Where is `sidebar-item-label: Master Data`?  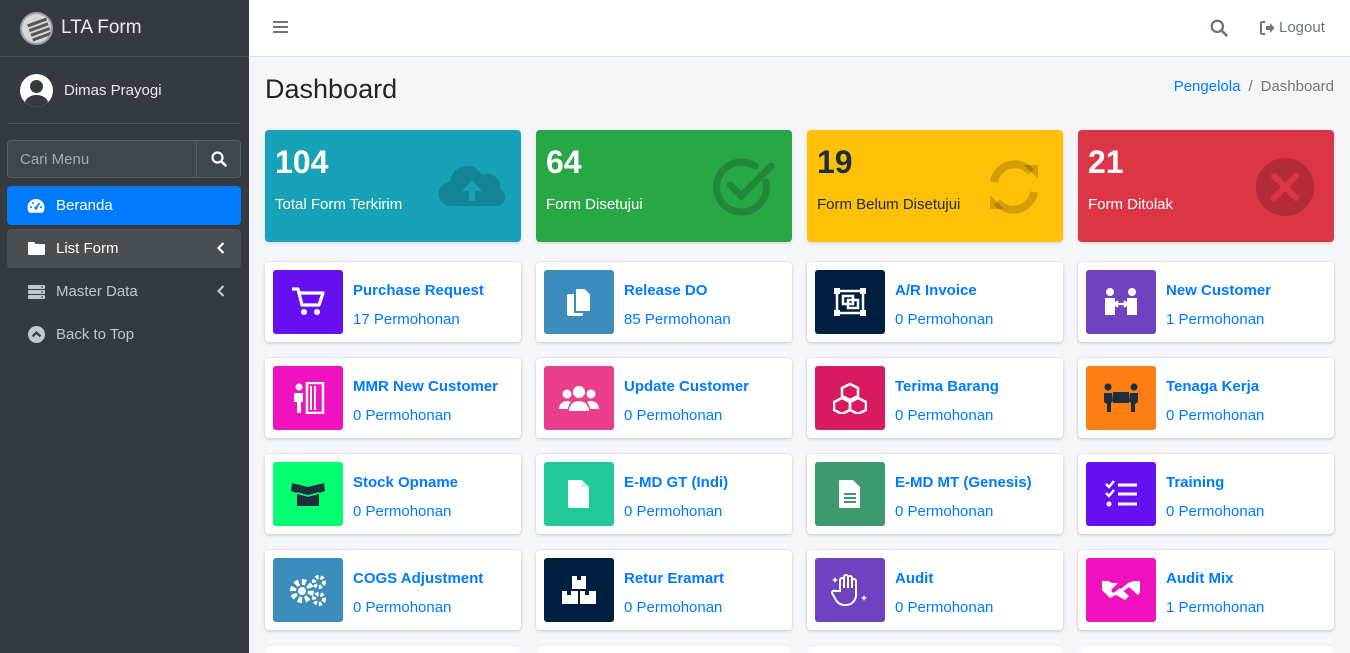
sidebar-item-label: Master Data is located at coordinates (97, 291).